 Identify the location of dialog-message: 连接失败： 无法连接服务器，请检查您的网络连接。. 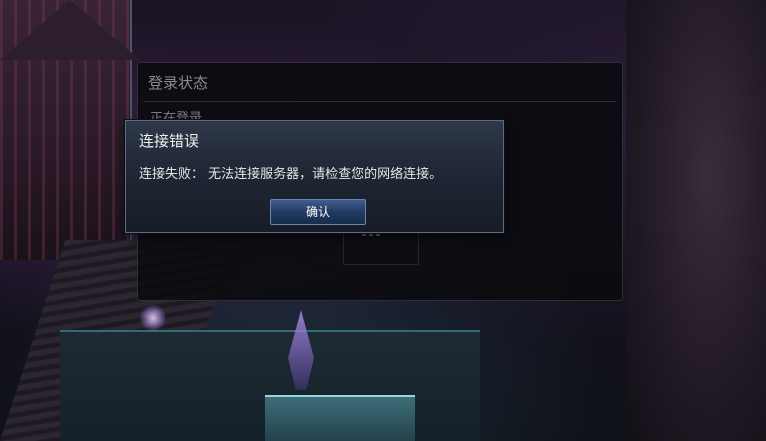
(291, 174).